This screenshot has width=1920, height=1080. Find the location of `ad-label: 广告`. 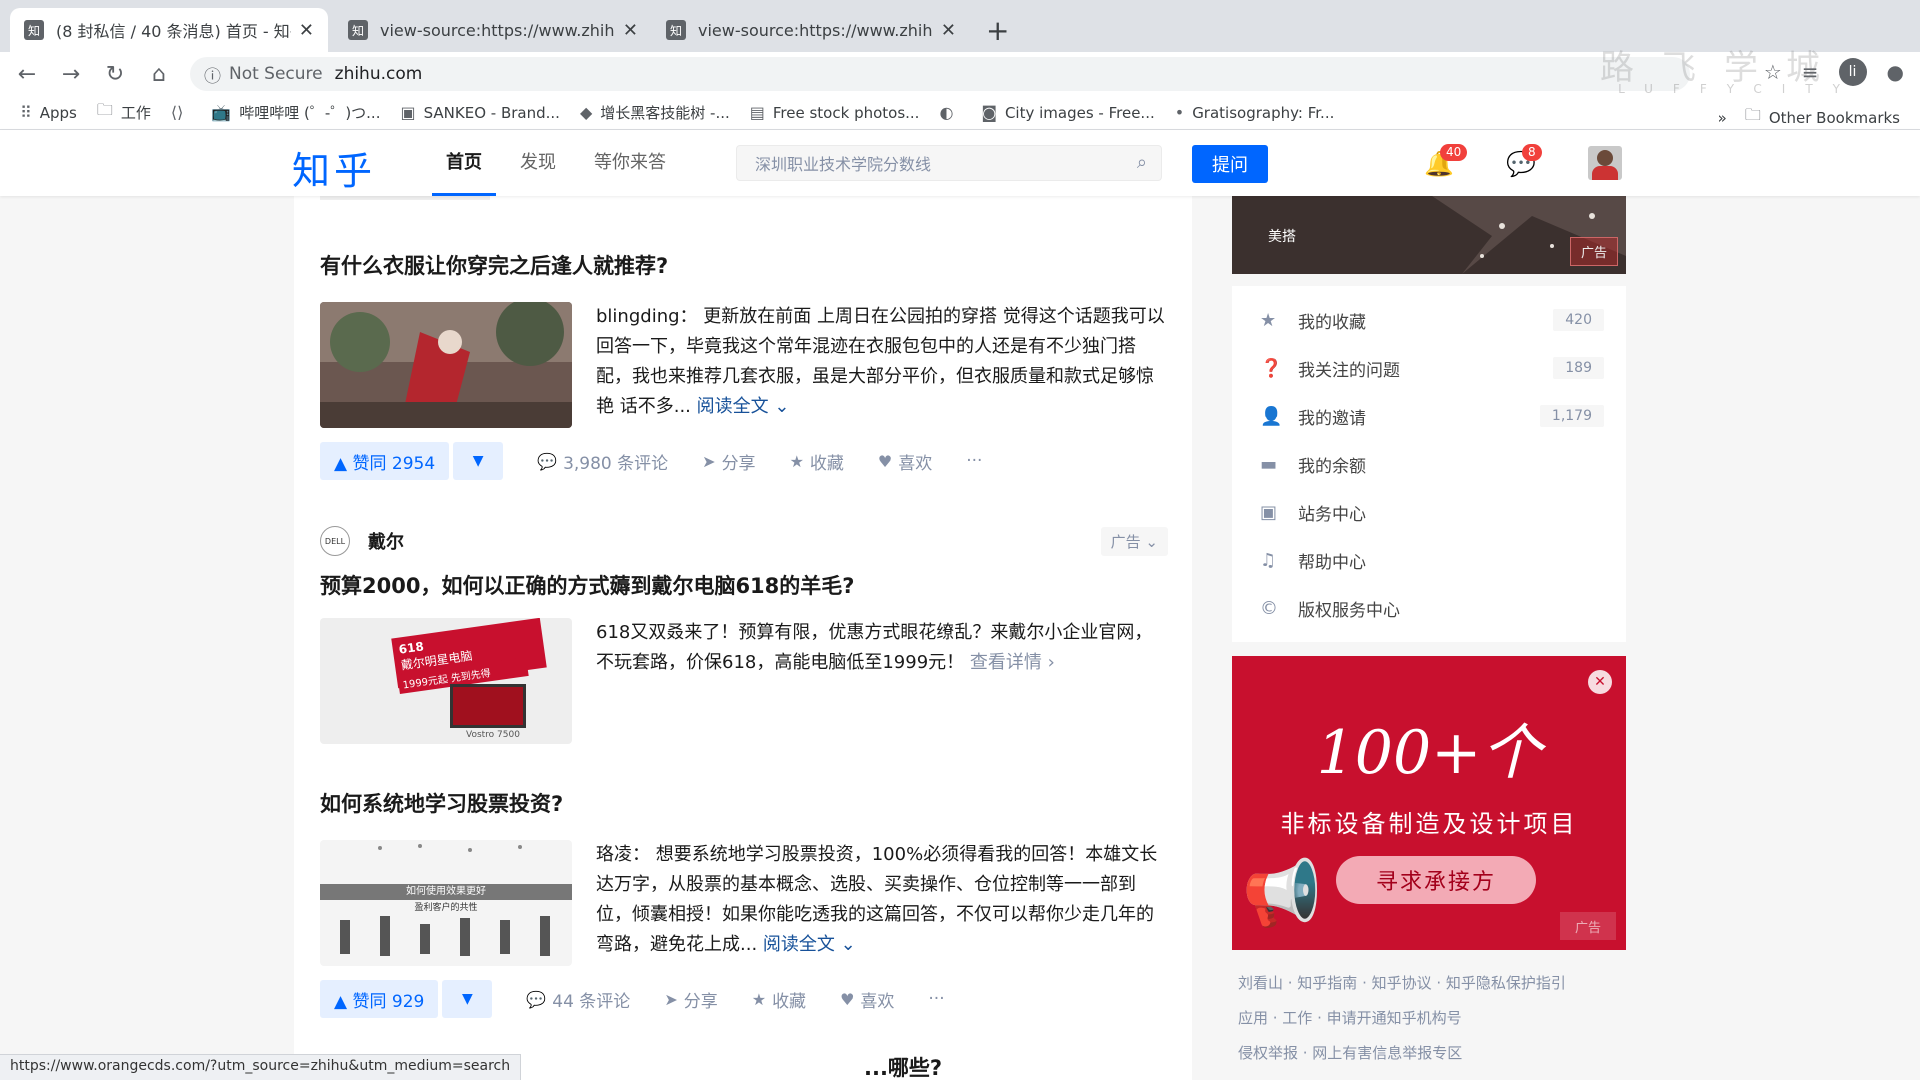

ad-label: 广告 is located at coordinates (1593, 251).